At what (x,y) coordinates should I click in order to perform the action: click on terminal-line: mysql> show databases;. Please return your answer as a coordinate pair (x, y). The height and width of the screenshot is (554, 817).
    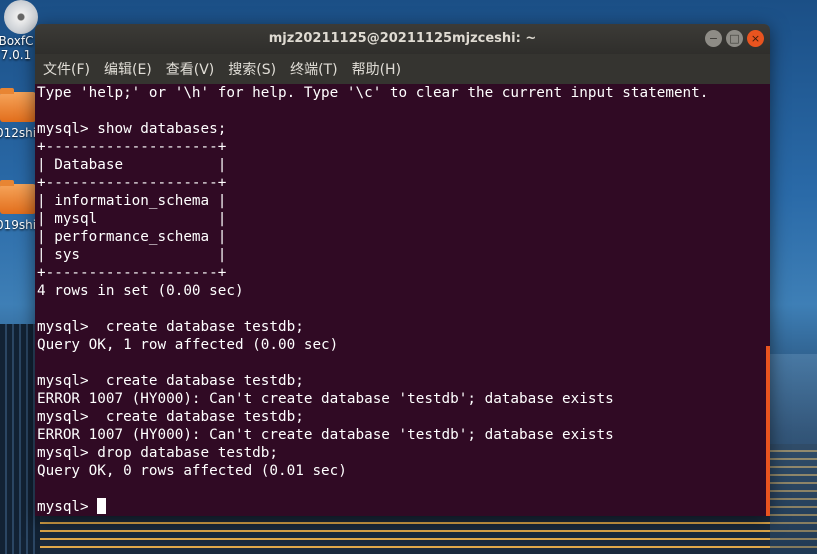
    Looking at the image, I should click on (132, 129).